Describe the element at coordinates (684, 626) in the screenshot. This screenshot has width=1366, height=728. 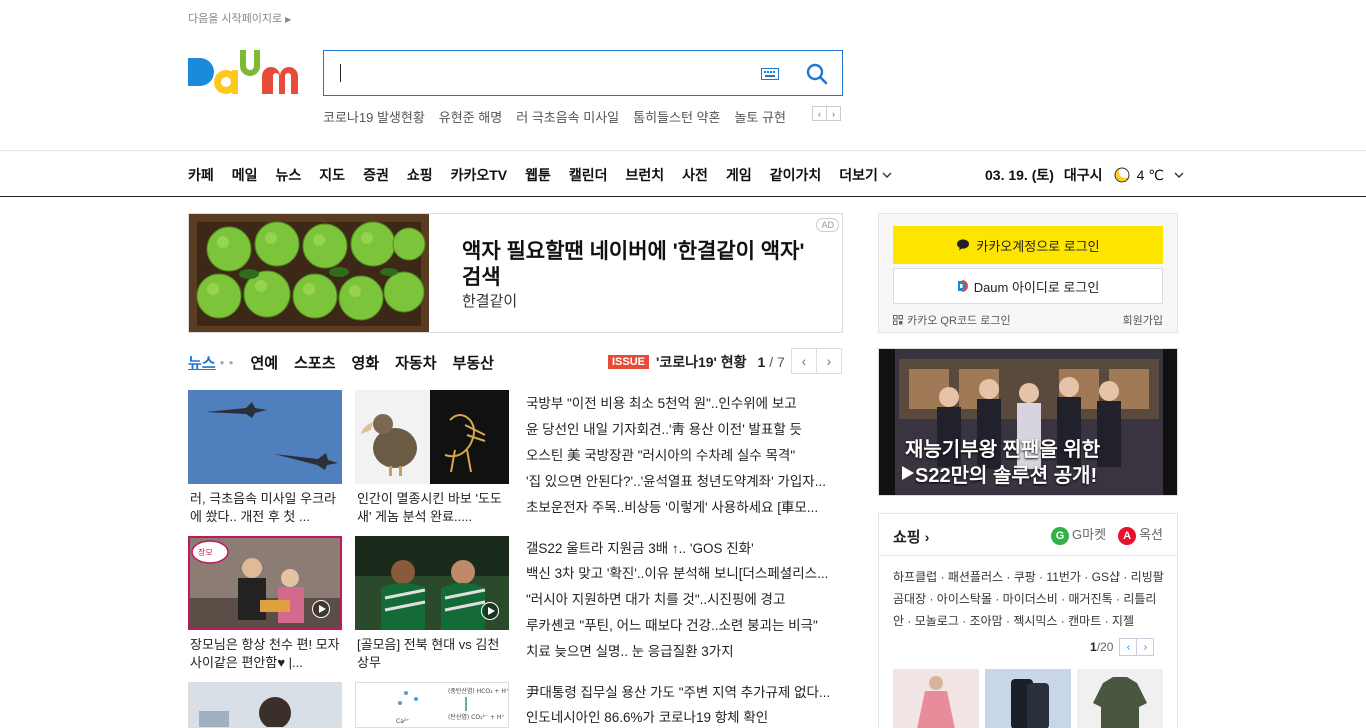
I see `headline-link: 루카셴코 "푸틴, 어느 때보다 건강..소련 붕괴는 비극"` at that location.